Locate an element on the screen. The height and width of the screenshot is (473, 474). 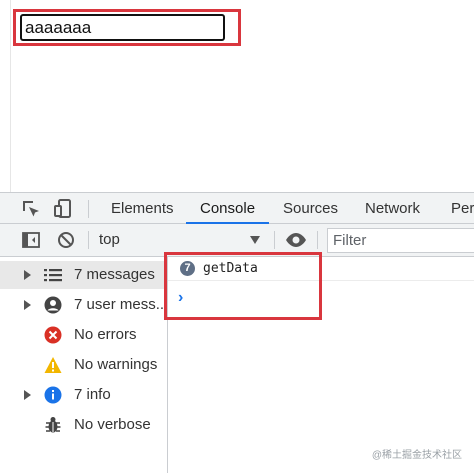
filter-input is located at coordinates (400, 240).